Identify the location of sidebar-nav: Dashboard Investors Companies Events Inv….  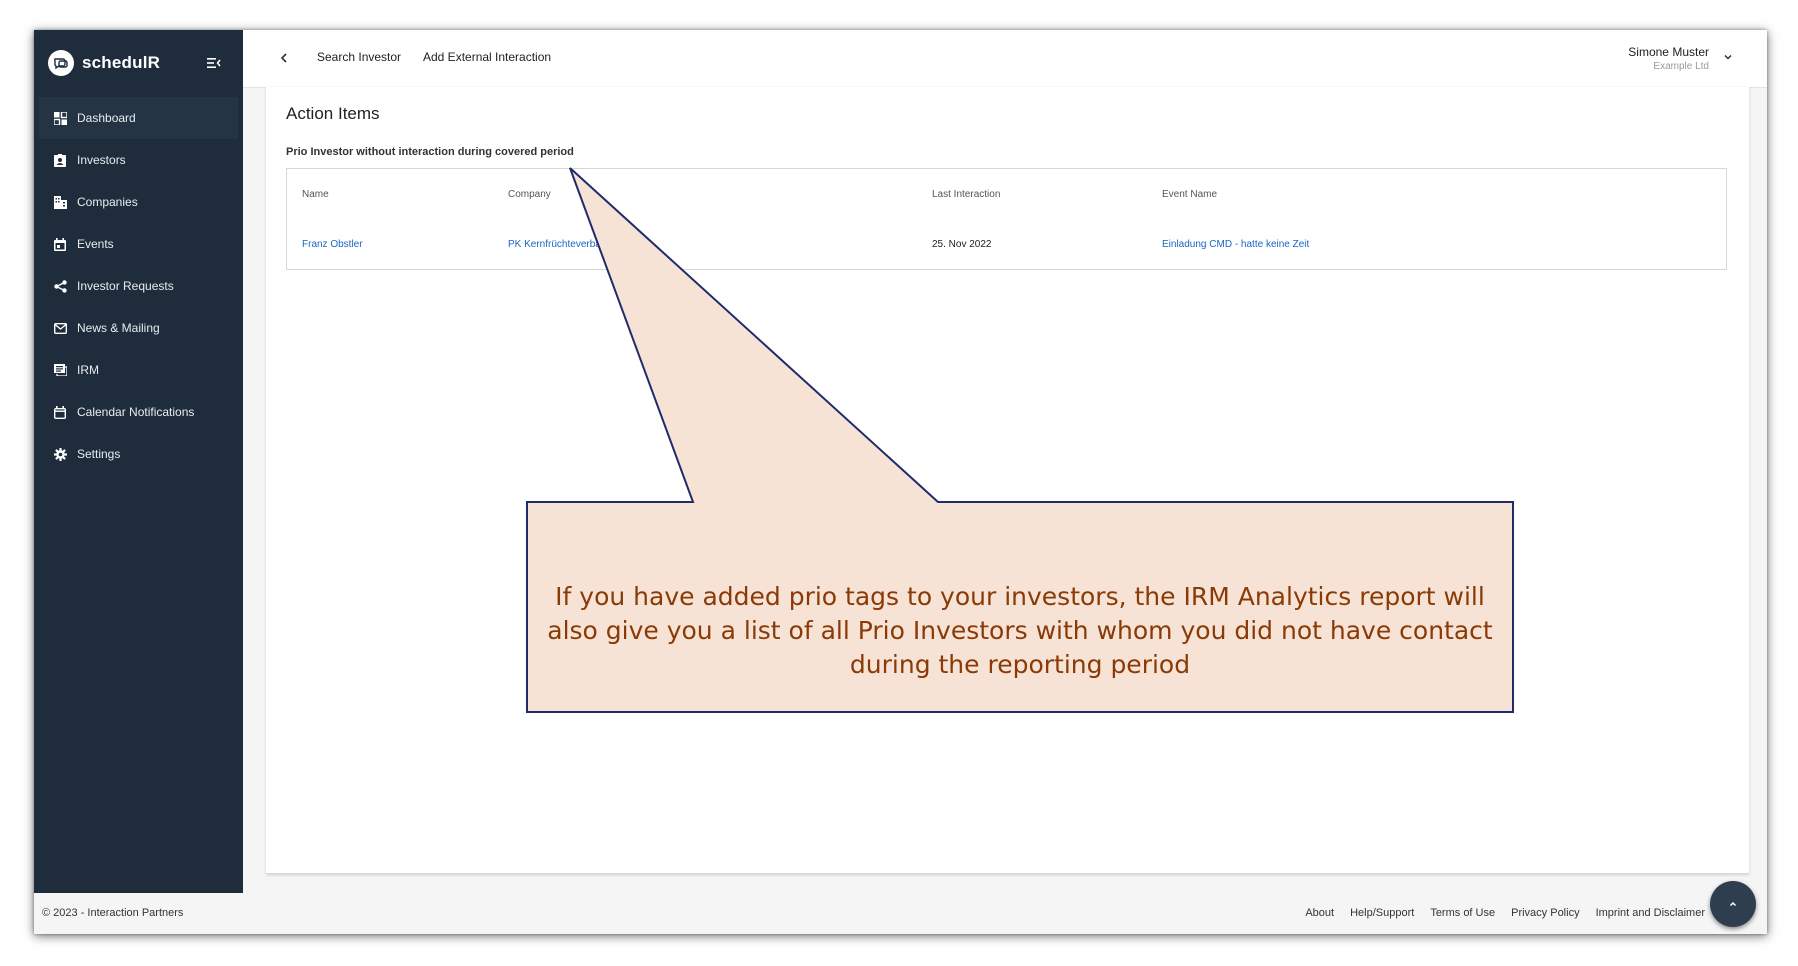
(138, 286).